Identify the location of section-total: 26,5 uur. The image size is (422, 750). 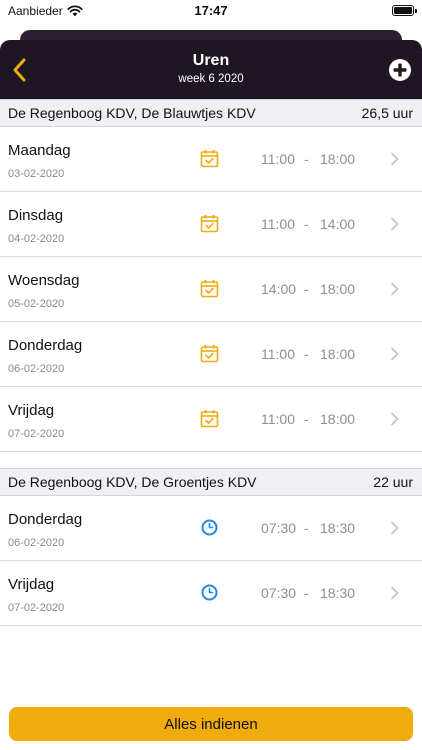
(387, 113).